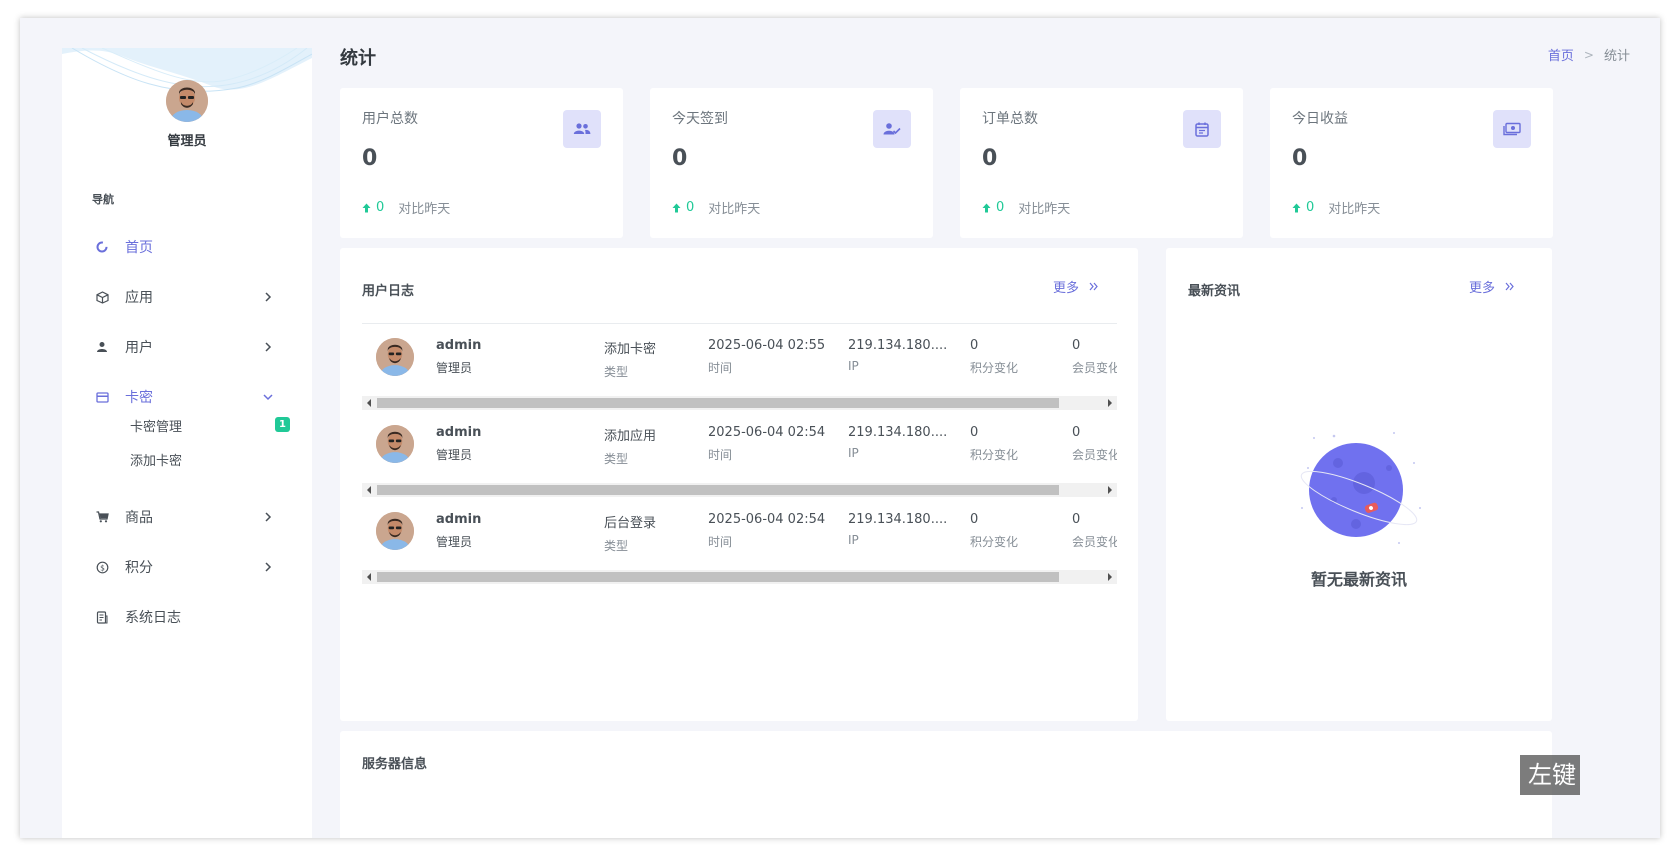  I want to click on sidebar-item-label: 系统日志, so click(153, 618).